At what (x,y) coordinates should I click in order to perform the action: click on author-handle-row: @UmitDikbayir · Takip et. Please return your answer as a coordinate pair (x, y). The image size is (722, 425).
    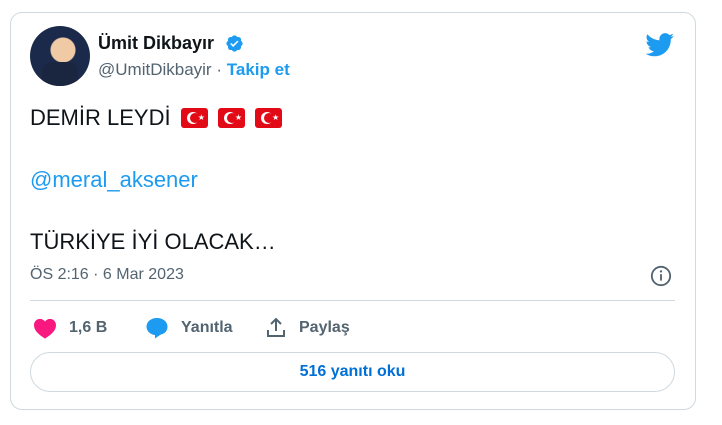
    Looking at the image, I should click on (194, 70).